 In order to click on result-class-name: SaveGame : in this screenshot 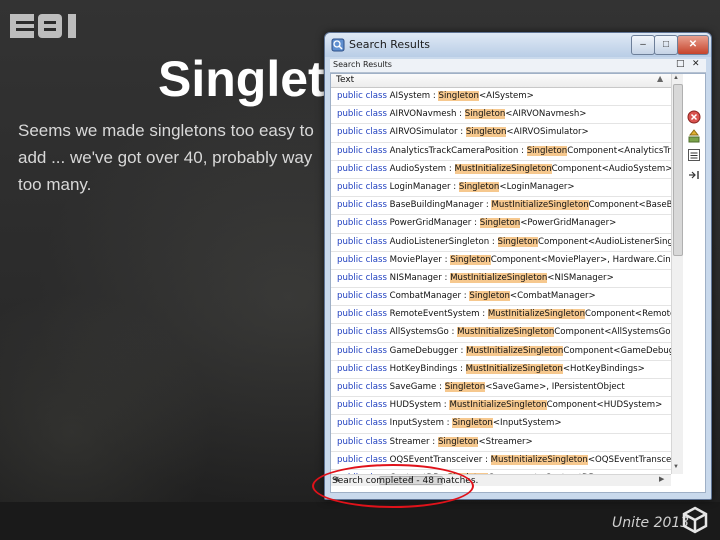, I will do `click(415, 387)`.